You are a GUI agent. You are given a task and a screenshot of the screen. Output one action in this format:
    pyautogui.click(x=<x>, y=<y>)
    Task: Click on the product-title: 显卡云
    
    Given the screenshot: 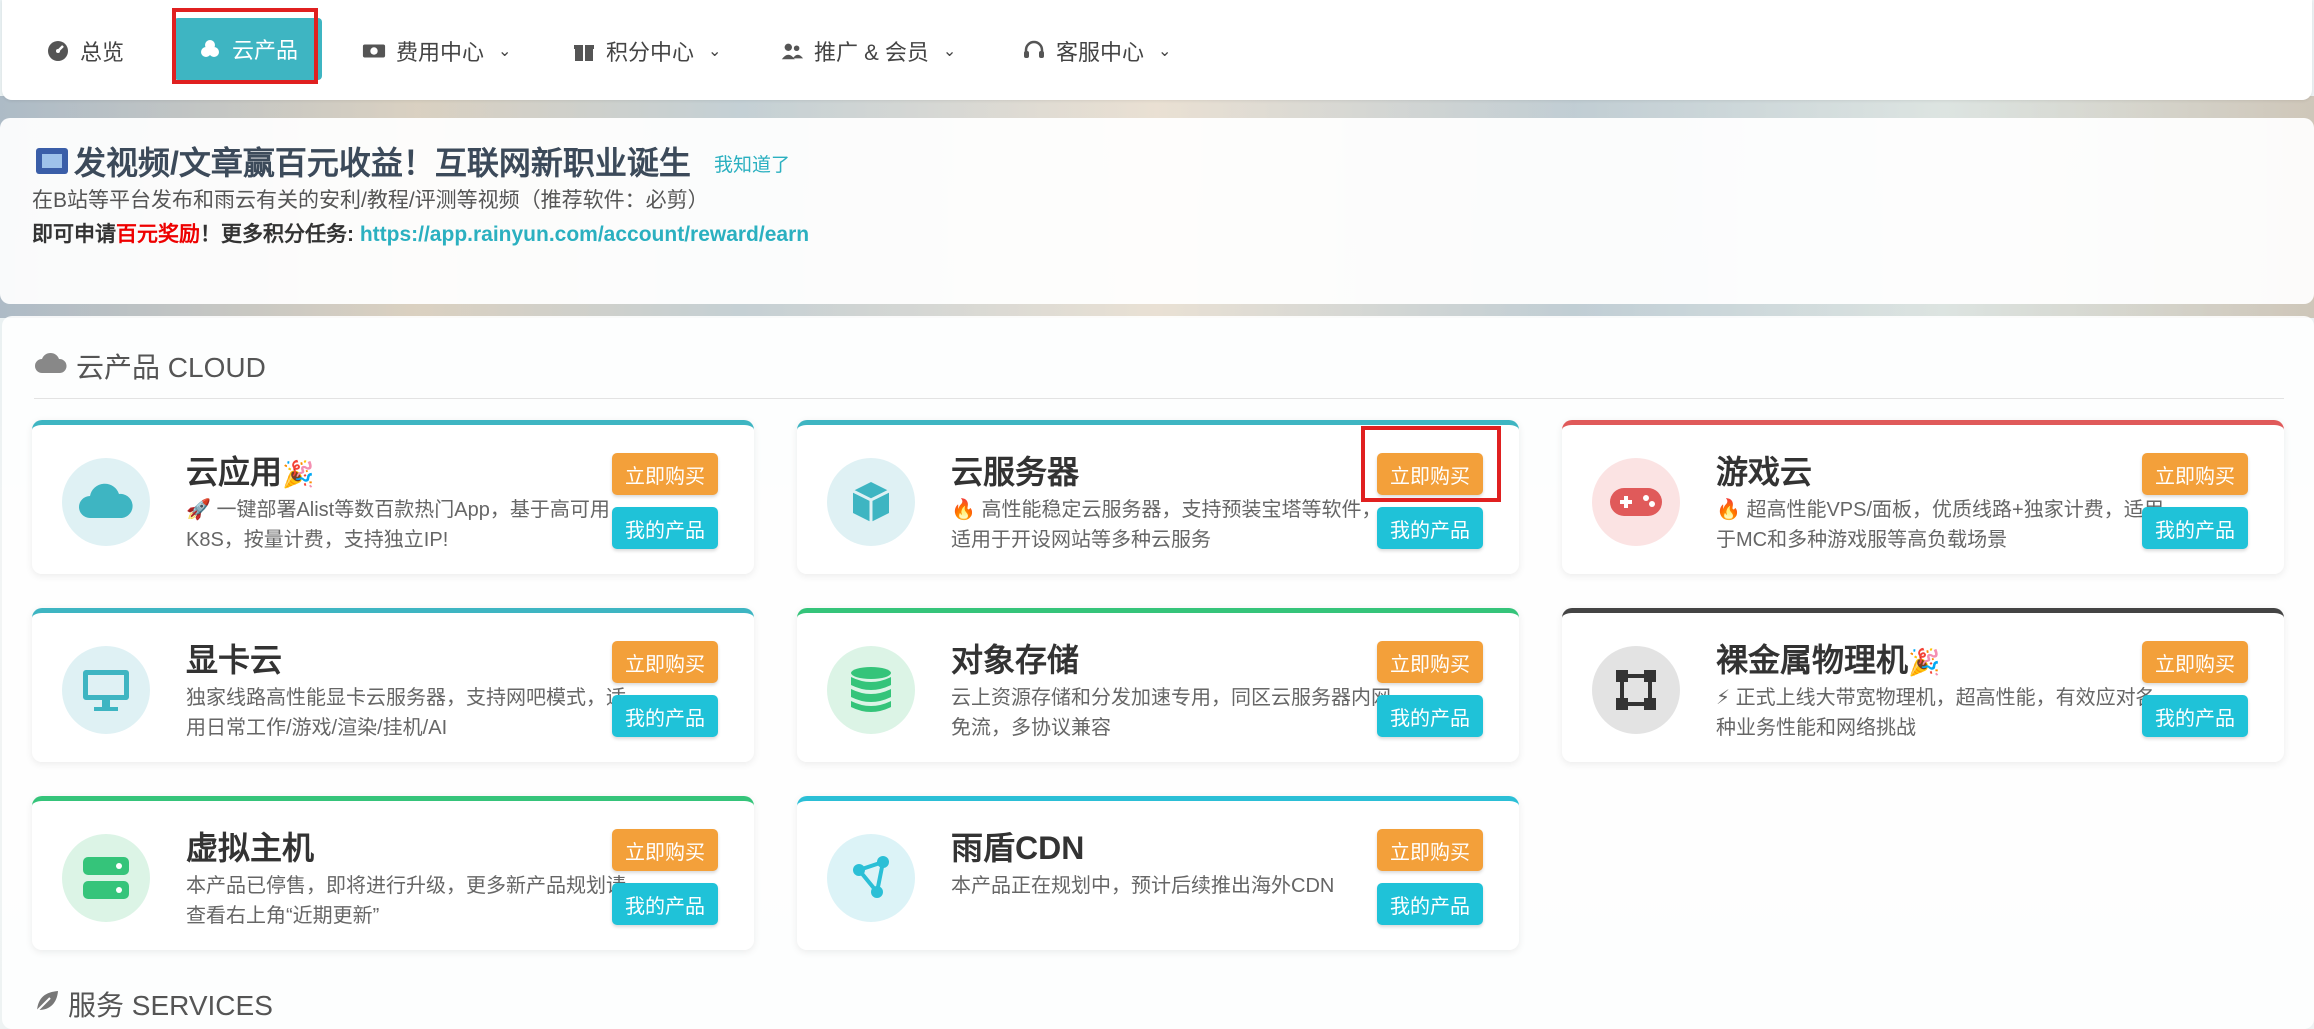 What is the action you would take?
    pyautogui.click(x=234, y=658)
    